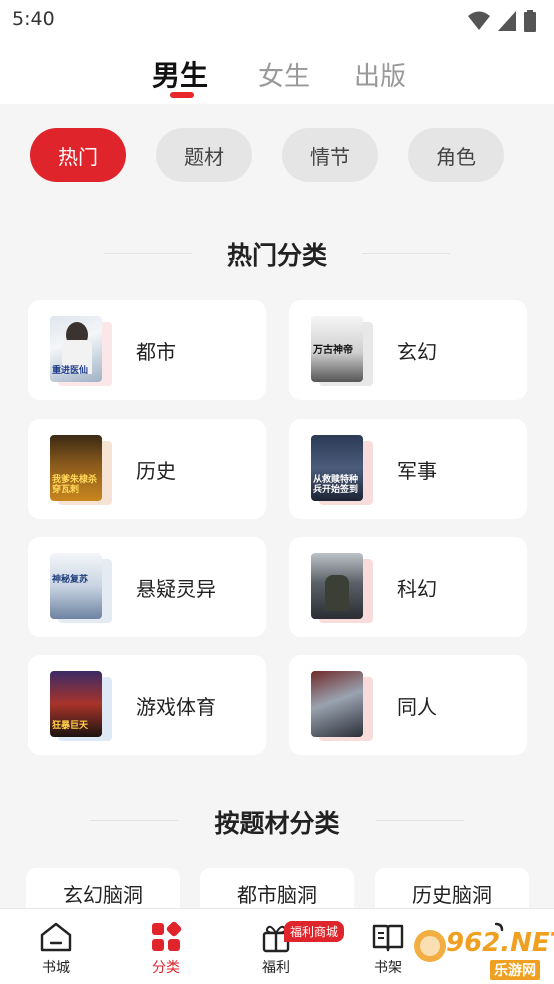  I want to click on book-cover: 神秘复苏, so click(81, 588).